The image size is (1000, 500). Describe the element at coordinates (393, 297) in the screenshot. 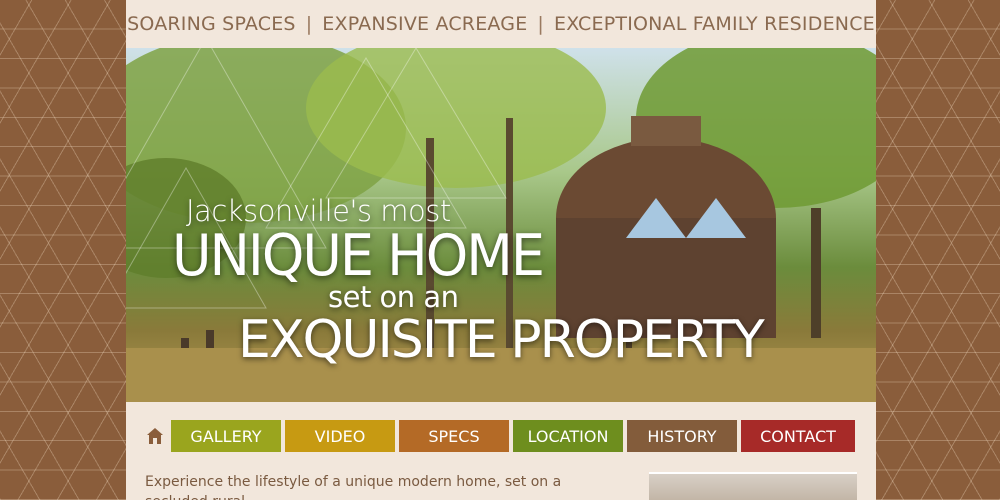

I see `headline-line-3: set on an` at that location.